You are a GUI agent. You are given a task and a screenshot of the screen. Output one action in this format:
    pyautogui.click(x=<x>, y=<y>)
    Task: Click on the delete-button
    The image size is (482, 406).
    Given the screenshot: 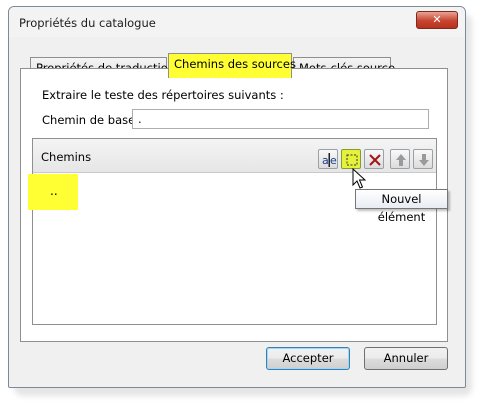 What is the action you would take?
    pyautogui.click(x=374, y=159)
    